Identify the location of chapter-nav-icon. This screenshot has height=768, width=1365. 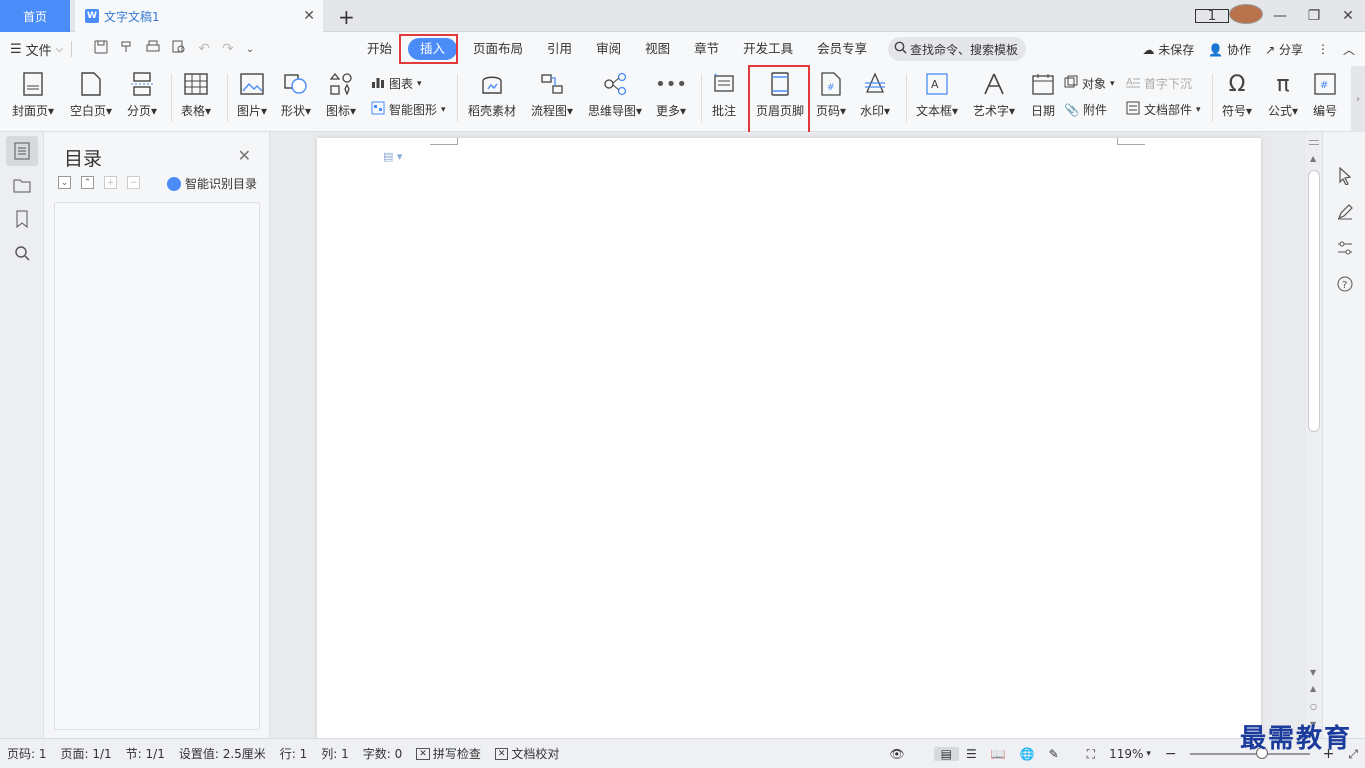
(22, 185).